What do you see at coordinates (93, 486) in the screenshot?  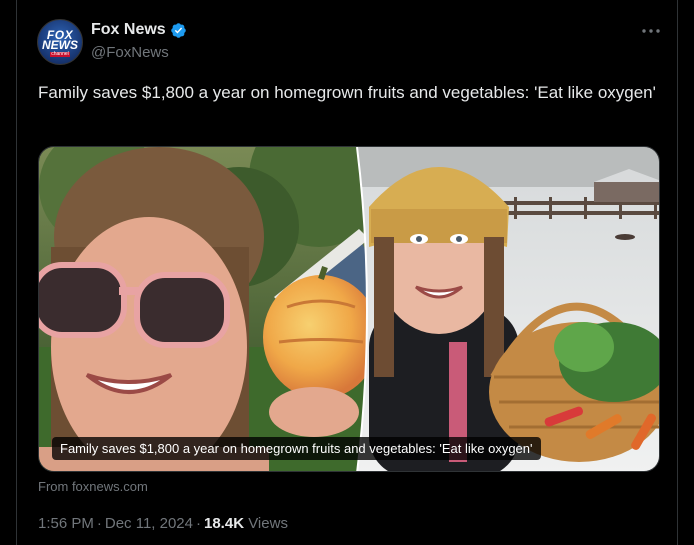 I see `link-source: From foxnews.com` at bounding box center [93, 486].